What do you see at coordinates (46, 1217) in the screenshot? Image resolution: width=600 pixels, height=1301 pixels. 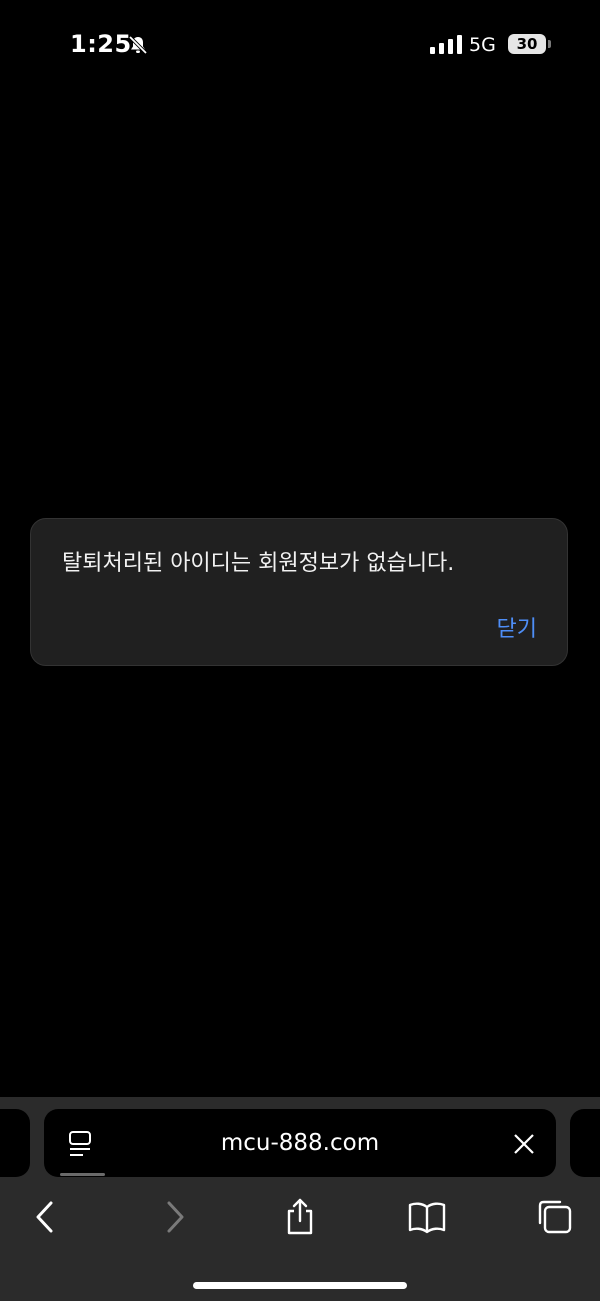 I see `back-icon` at bounding box center [46, 1217].